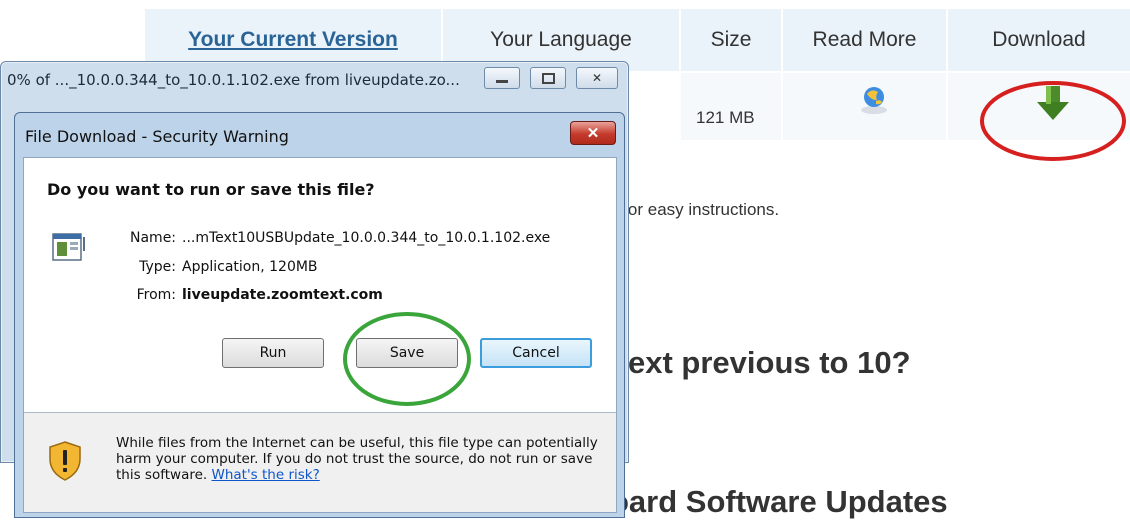  What do you see at coordinates (68, 247) in the screenshot?
I see `application-icon` at bounding box center [68, 247].